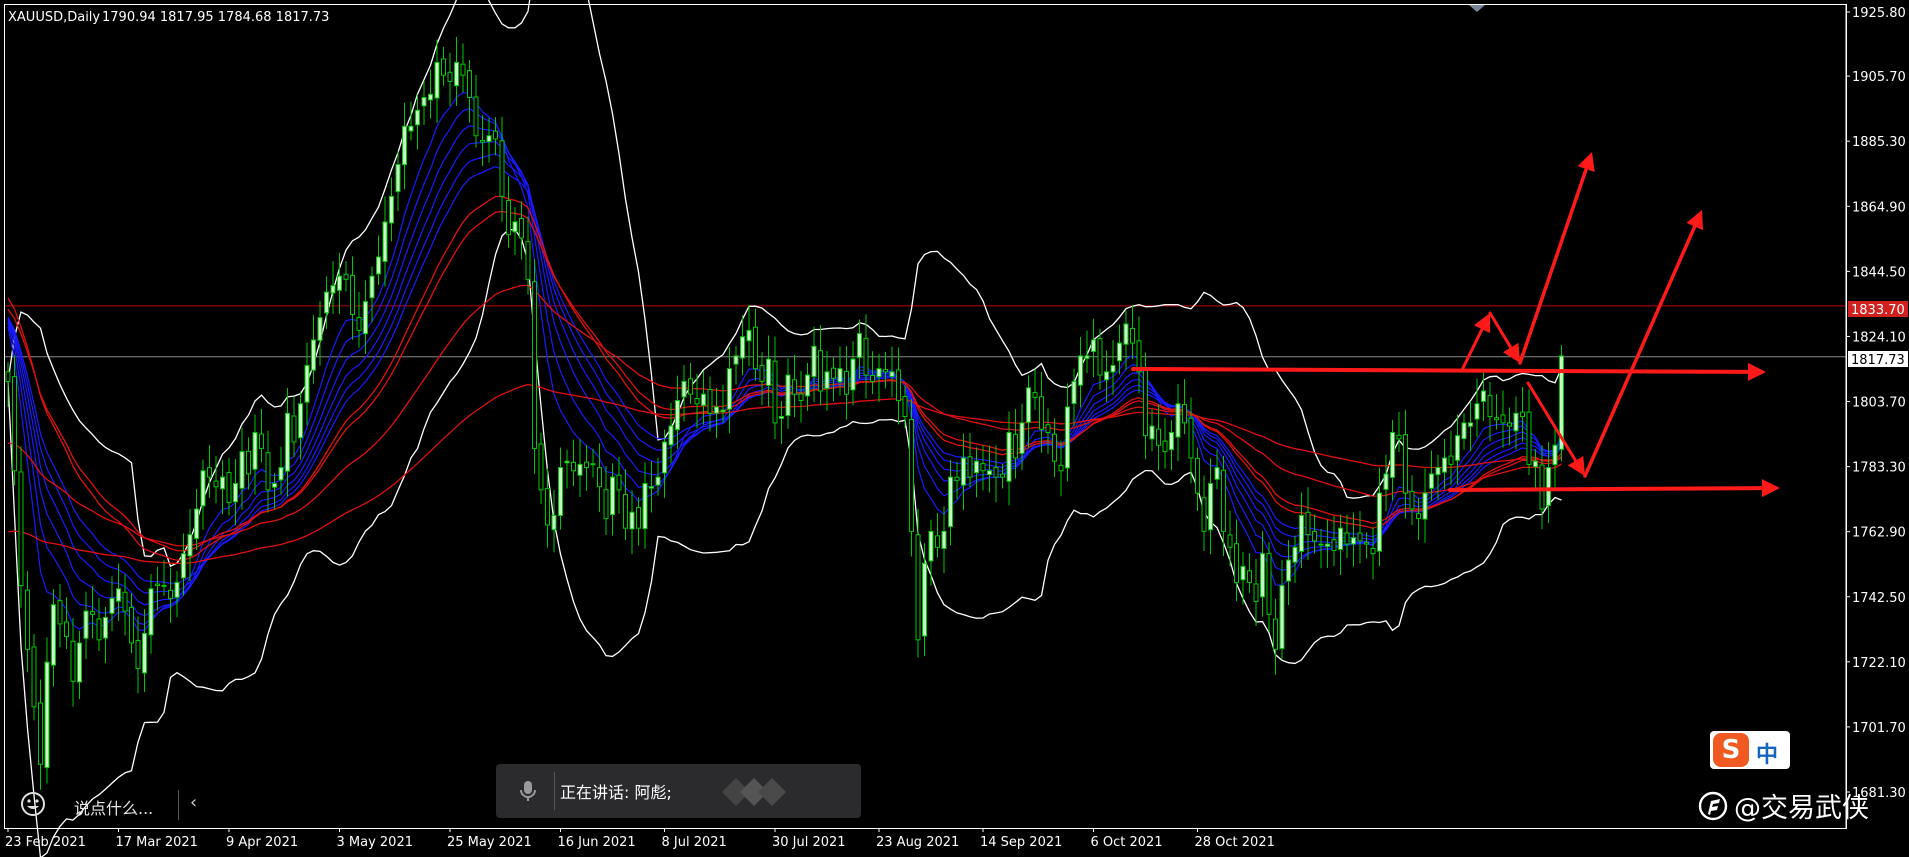 This screenshot has width=1909, height=857. What do you see at coordinates (262, 842) in the screenshot?
I see `time-tick-label: 9 Apr 2021` at bounding box center [262, 842].